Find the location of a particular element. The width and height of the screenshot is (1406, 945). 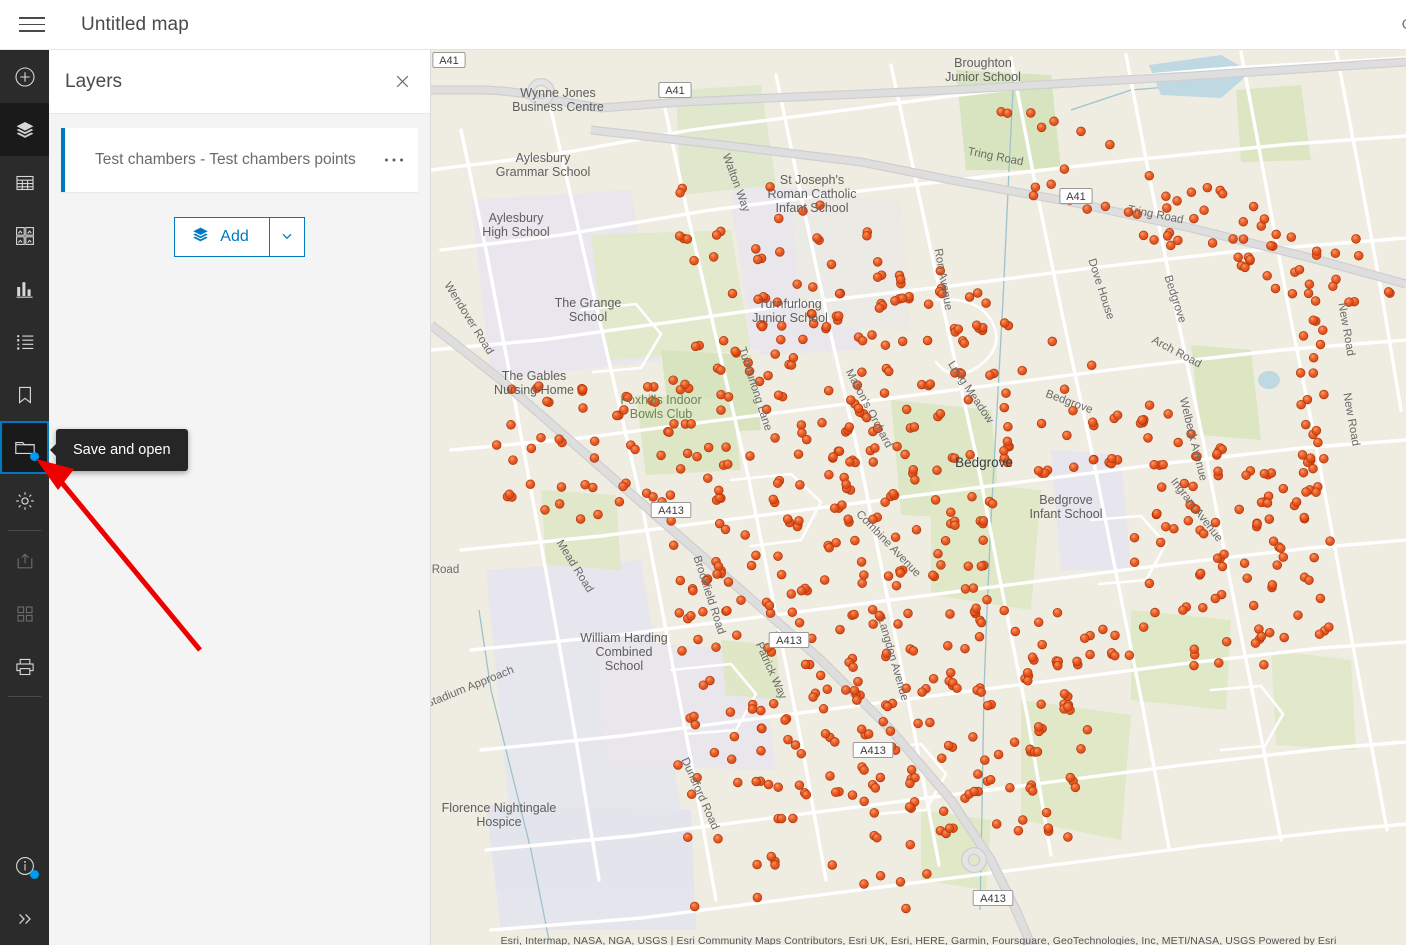

rail-item-layers is located at coordinates (24, 129).